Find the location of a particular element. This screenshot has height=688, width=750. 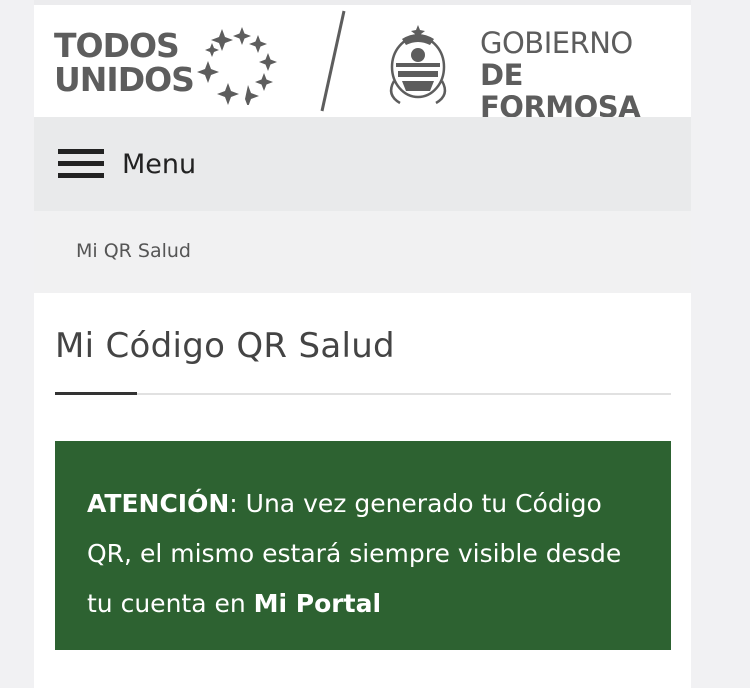

mi-portal-link: Mi Portal is located at coordinates (317, 603).